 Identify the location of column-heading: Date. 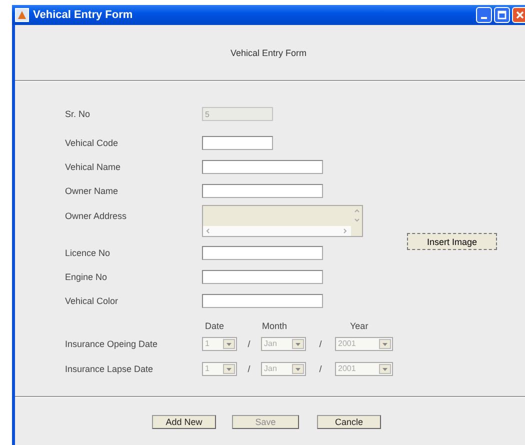
(215, 326).